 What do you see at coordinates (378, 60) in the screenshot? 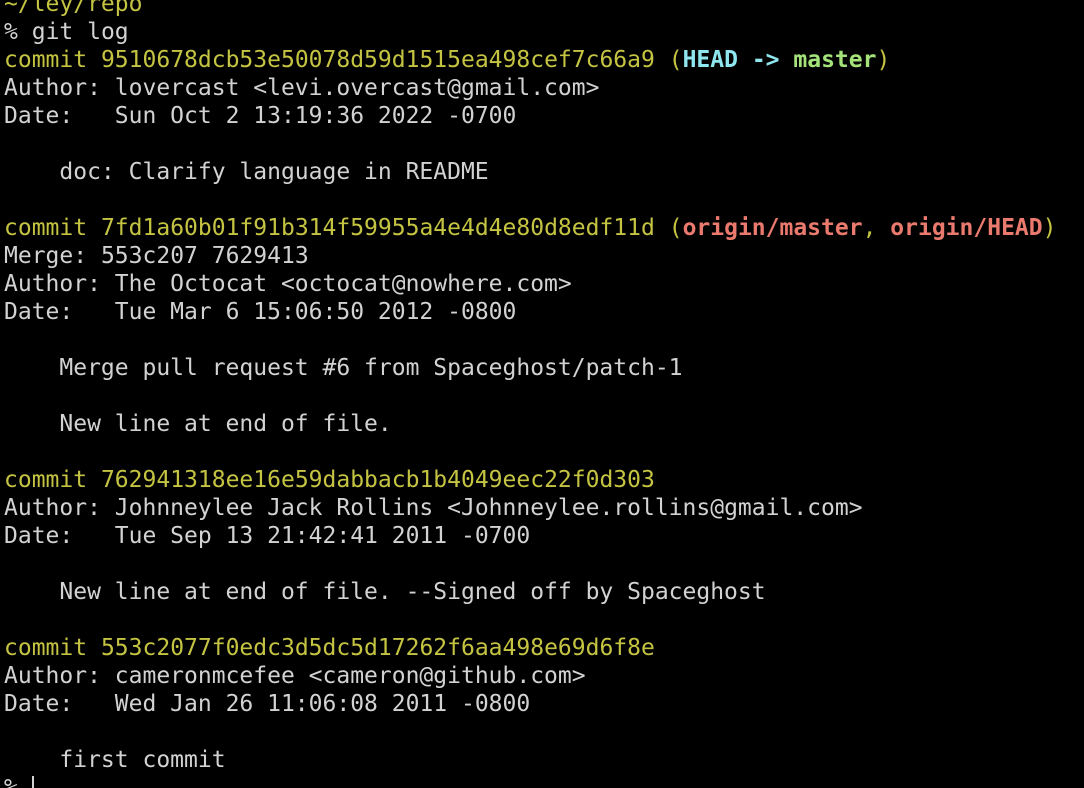
I see `commit-hash: 9510678dcb53e50078d59d1515ea498cef7c66a9` at bounding box center [378, 60].